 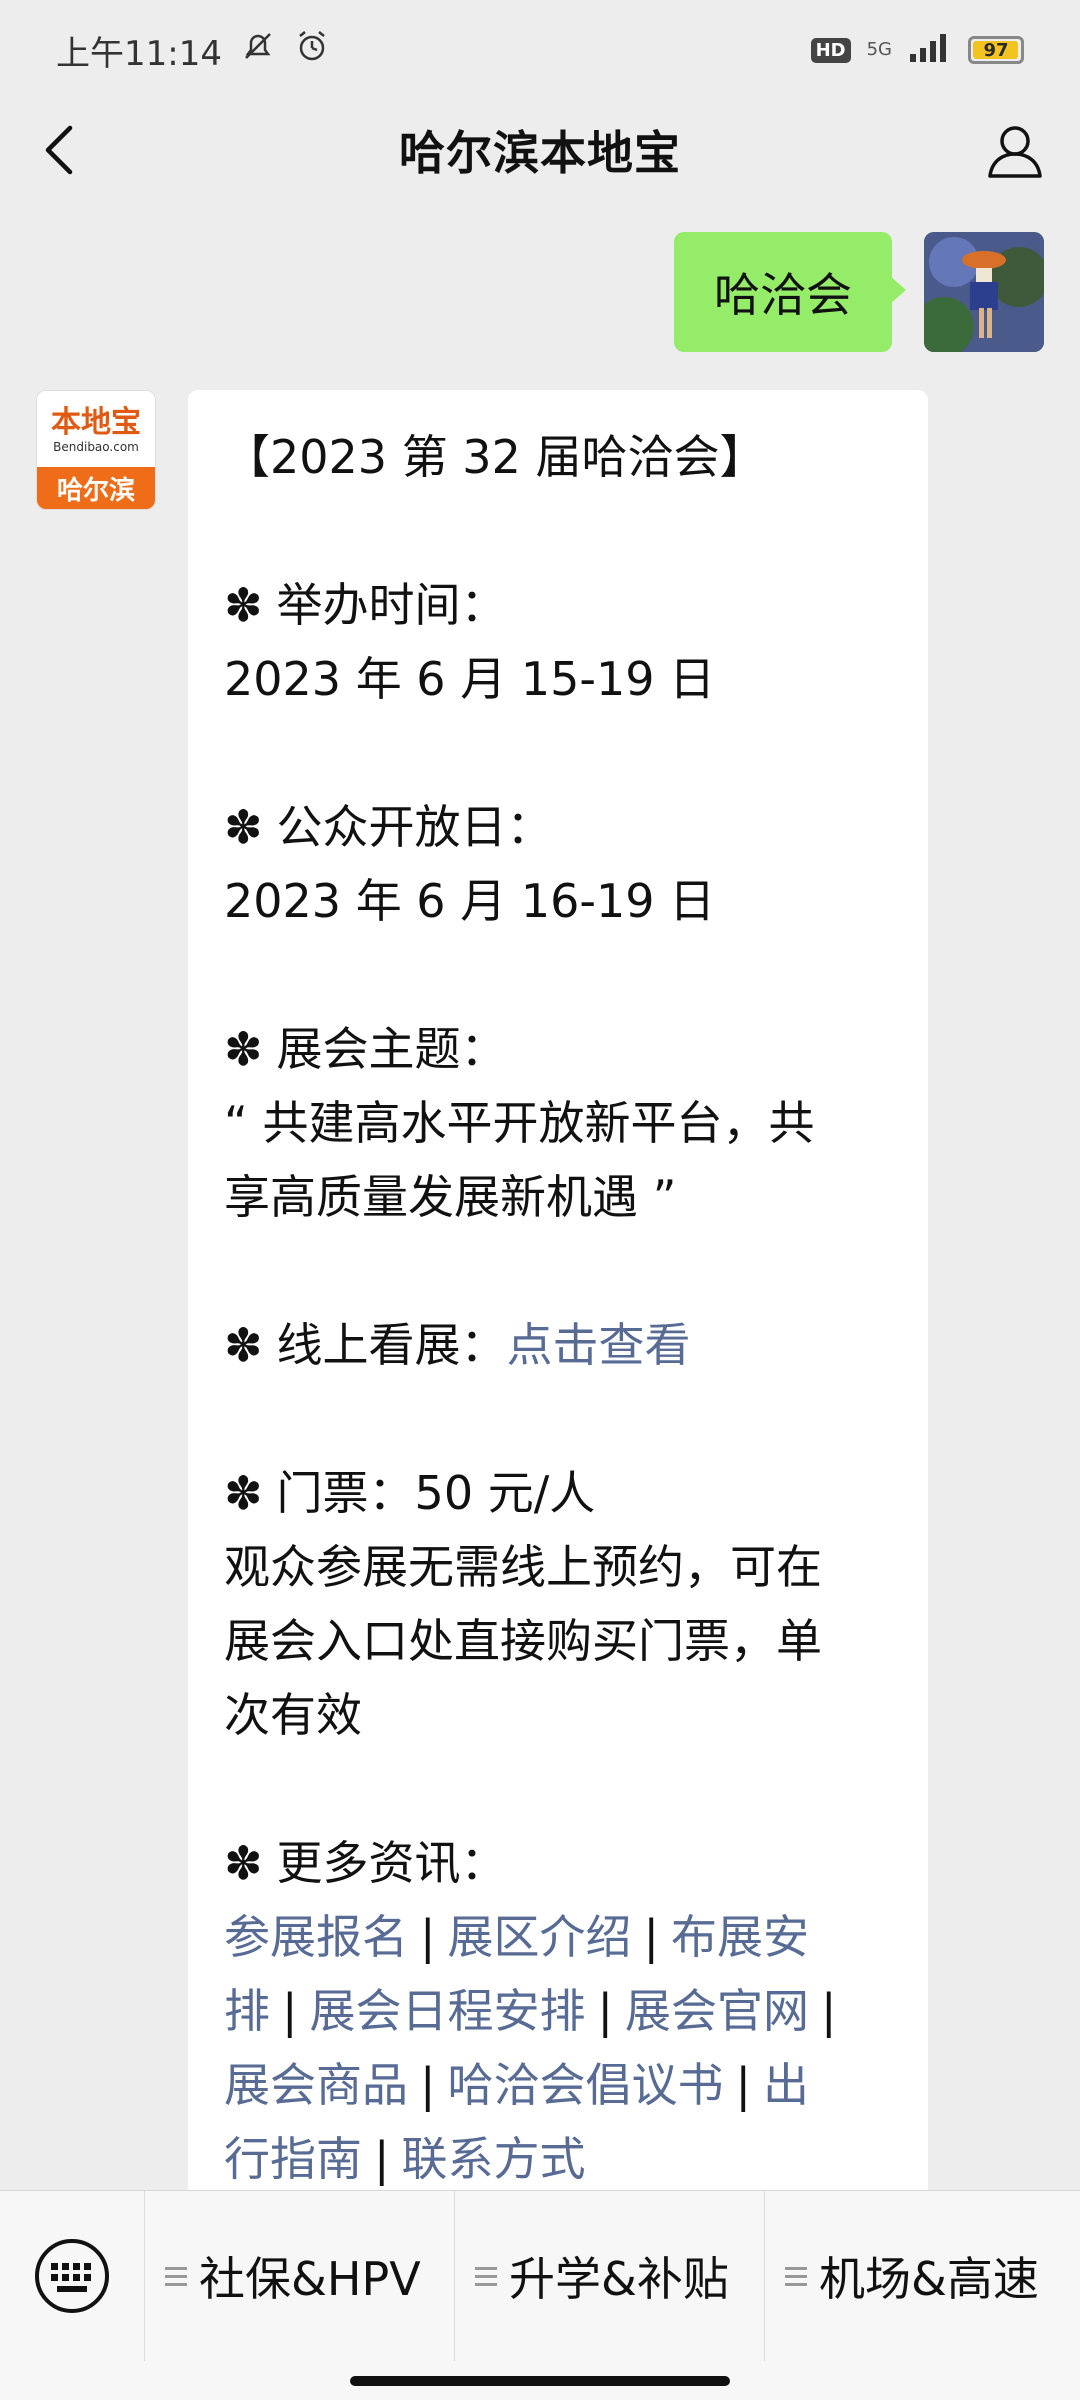 What do you see at coordinates (316, 1937) in the screenshot?
I see `link-register: 参展报名` at bounding box center [316, 1937].